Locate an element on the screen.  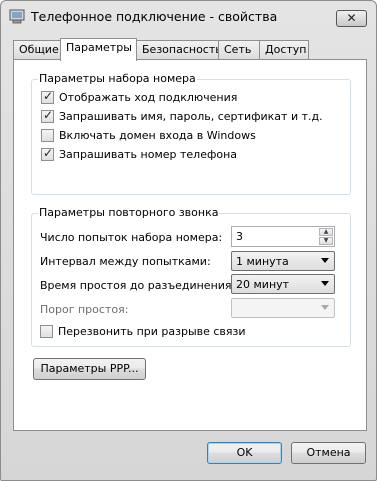
redial-attempts-spinner: 3 ▲ ▼ is located at coordinates (283, 236).